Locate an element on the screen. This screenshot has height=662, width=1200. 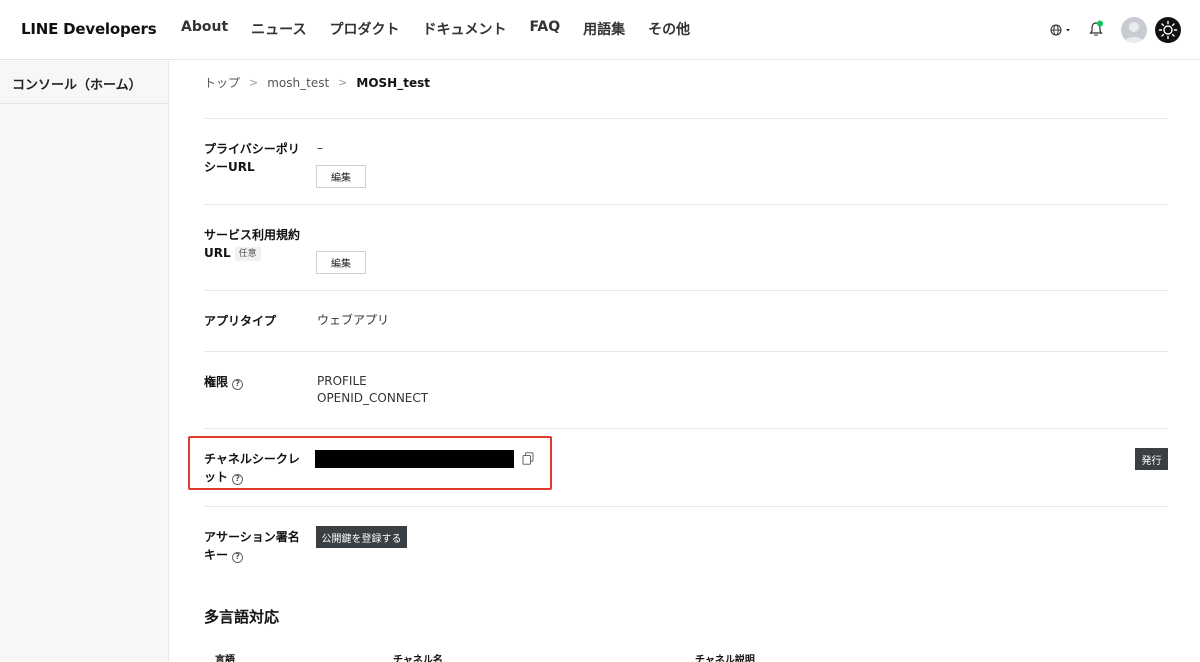
copy-icon is located at coordinates (528, 458).